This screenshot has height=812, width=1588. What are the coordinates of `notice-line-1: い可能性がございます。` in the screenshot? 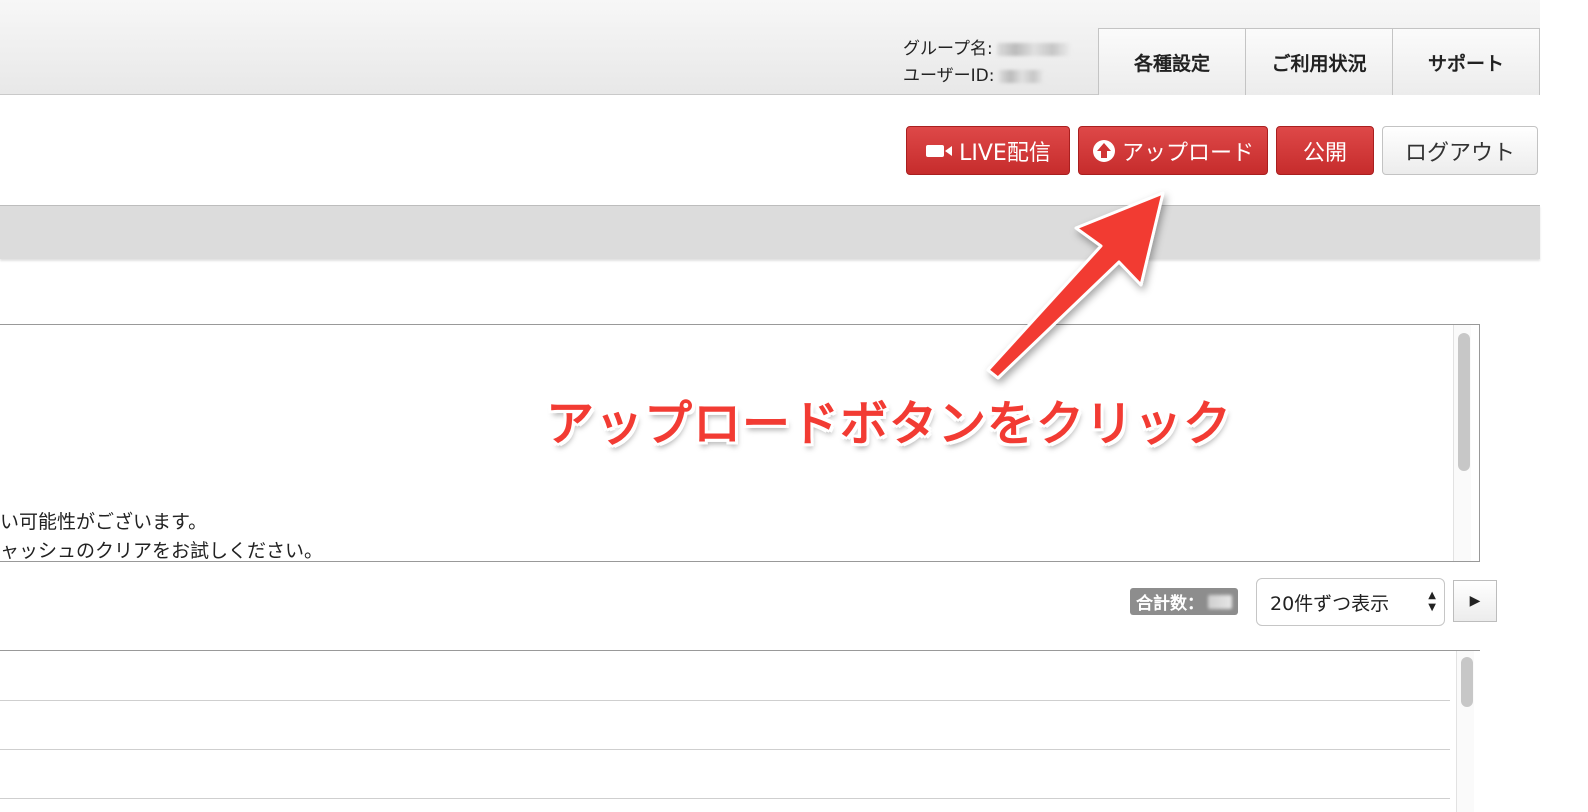 It's located at (104, 522).